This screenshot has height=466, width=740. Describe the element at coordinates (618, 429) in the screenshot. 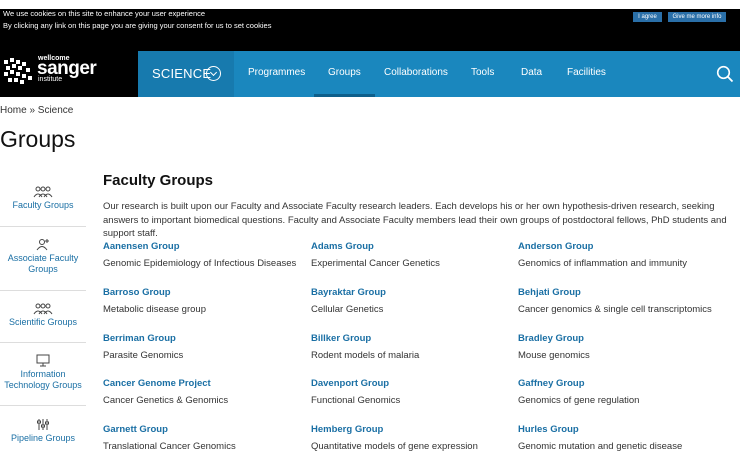

I see `group-link: Hurles Group` at that location.